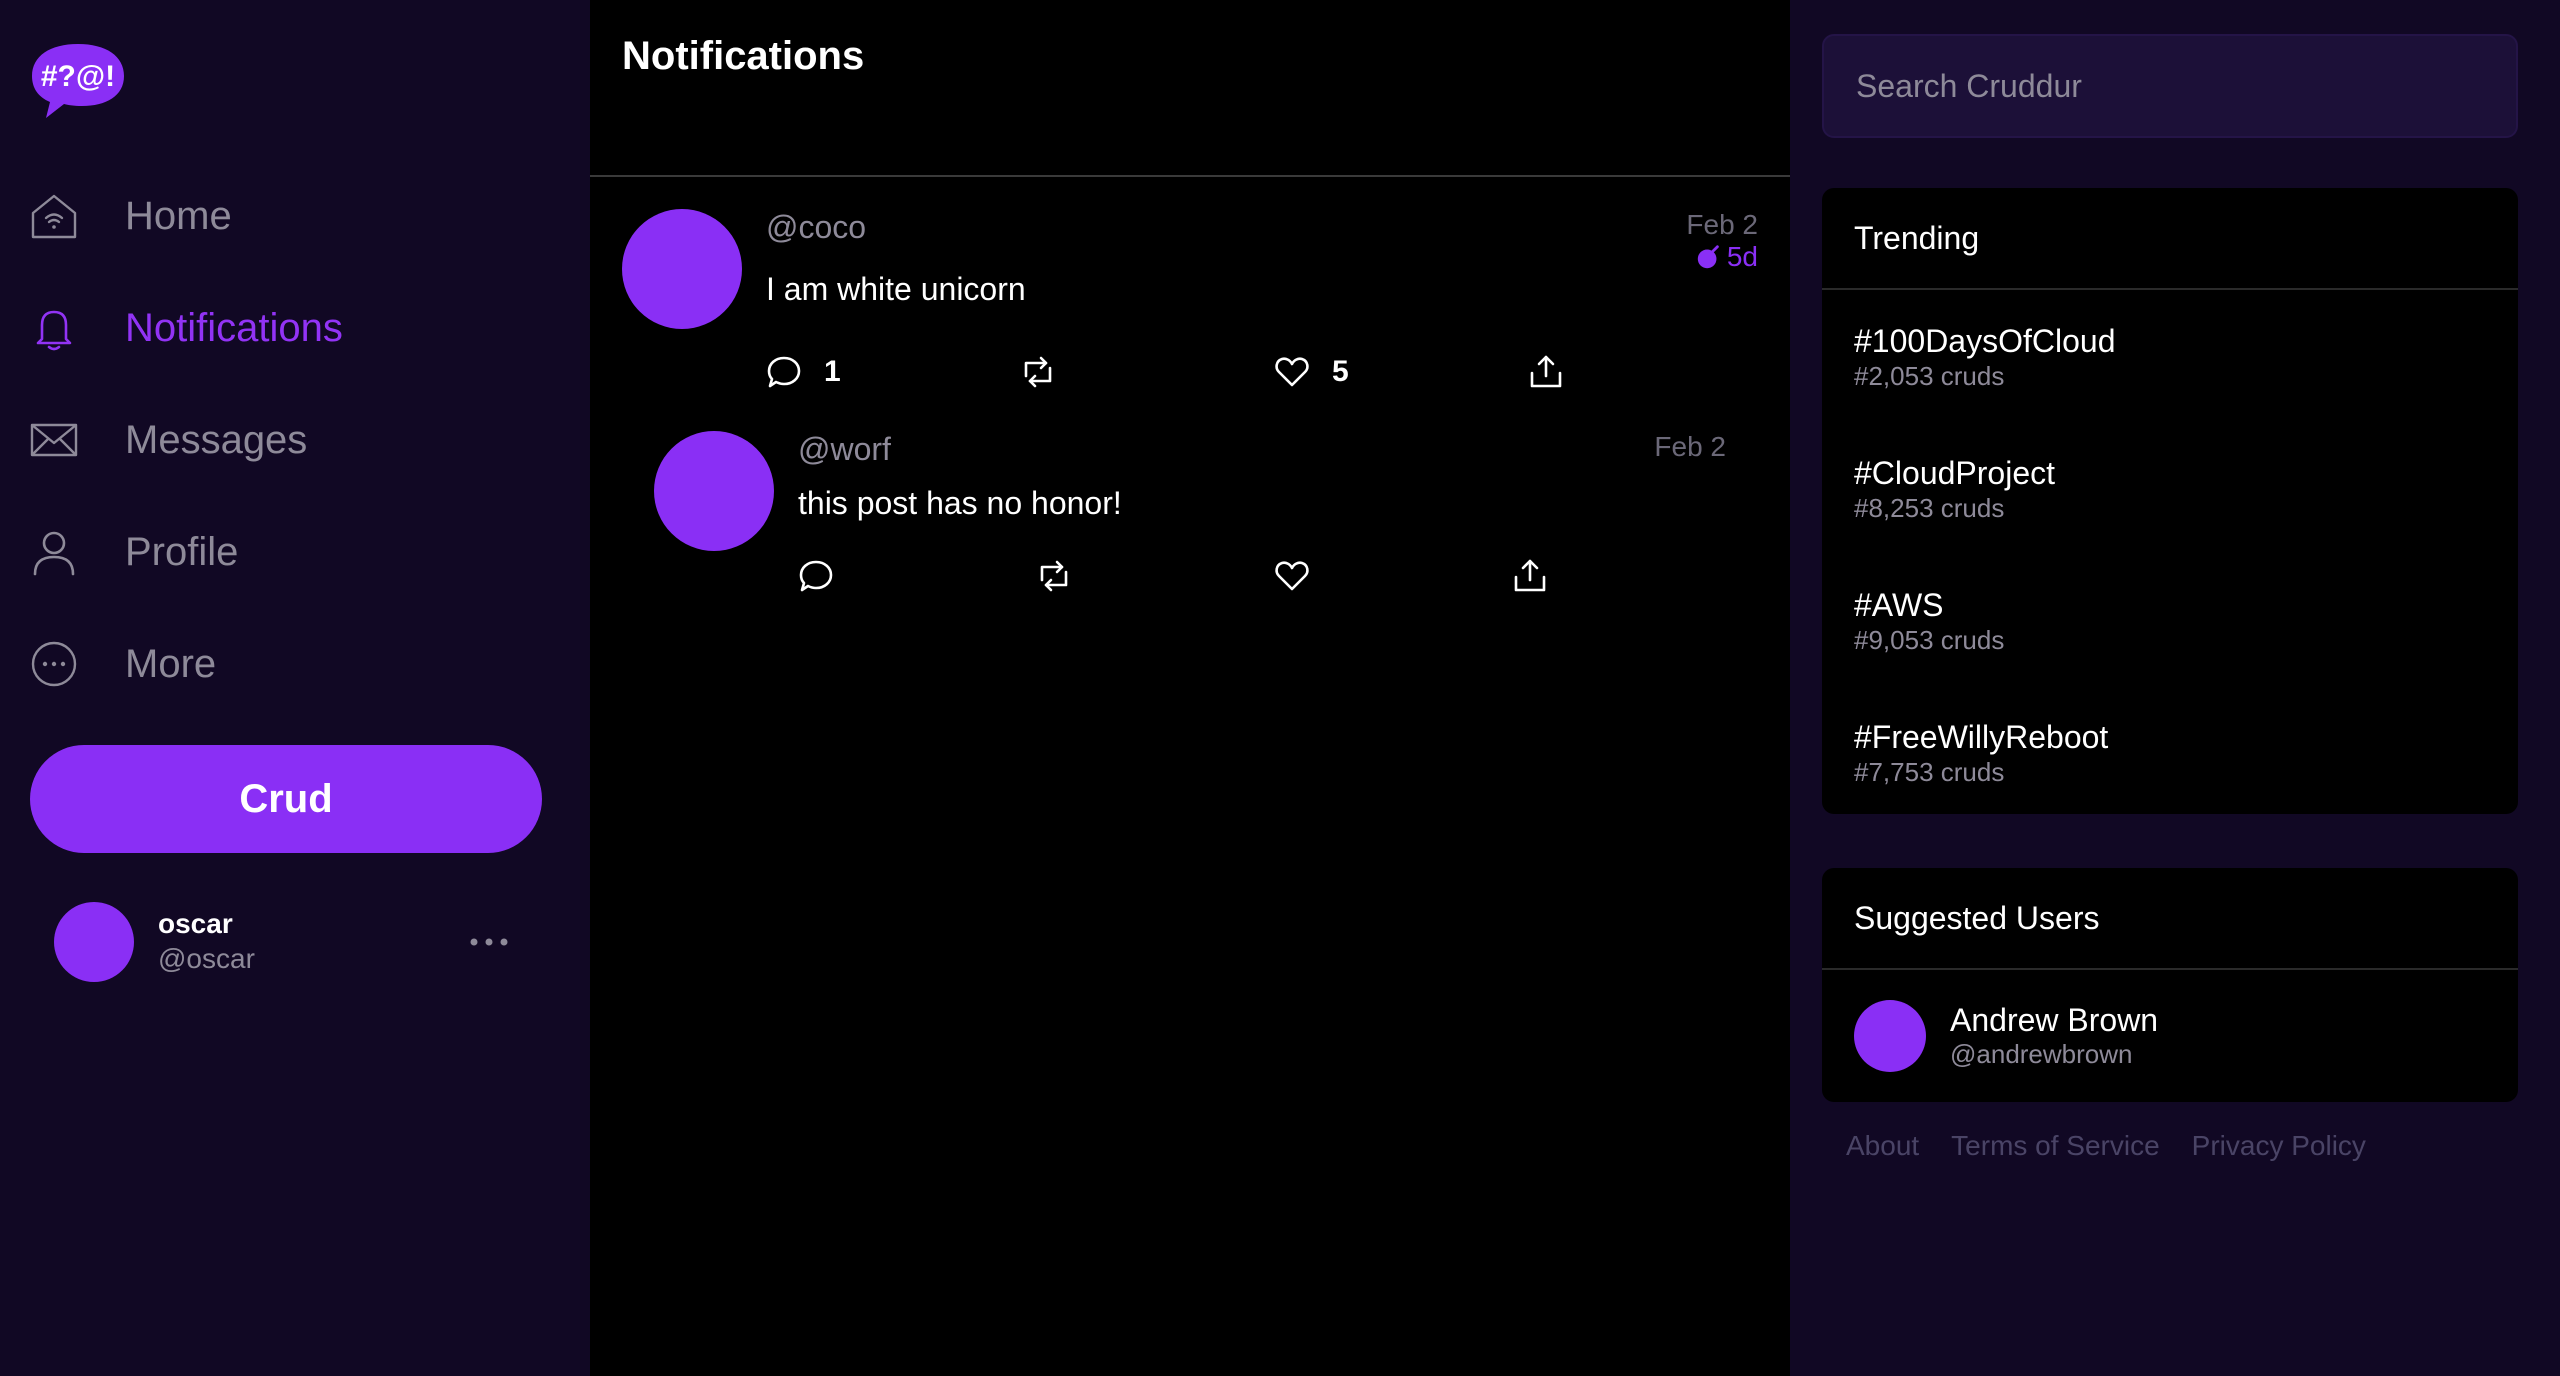 The image size is (2560, 1376). I want to click on activity-actions: 1 5, so click(1274, 372).